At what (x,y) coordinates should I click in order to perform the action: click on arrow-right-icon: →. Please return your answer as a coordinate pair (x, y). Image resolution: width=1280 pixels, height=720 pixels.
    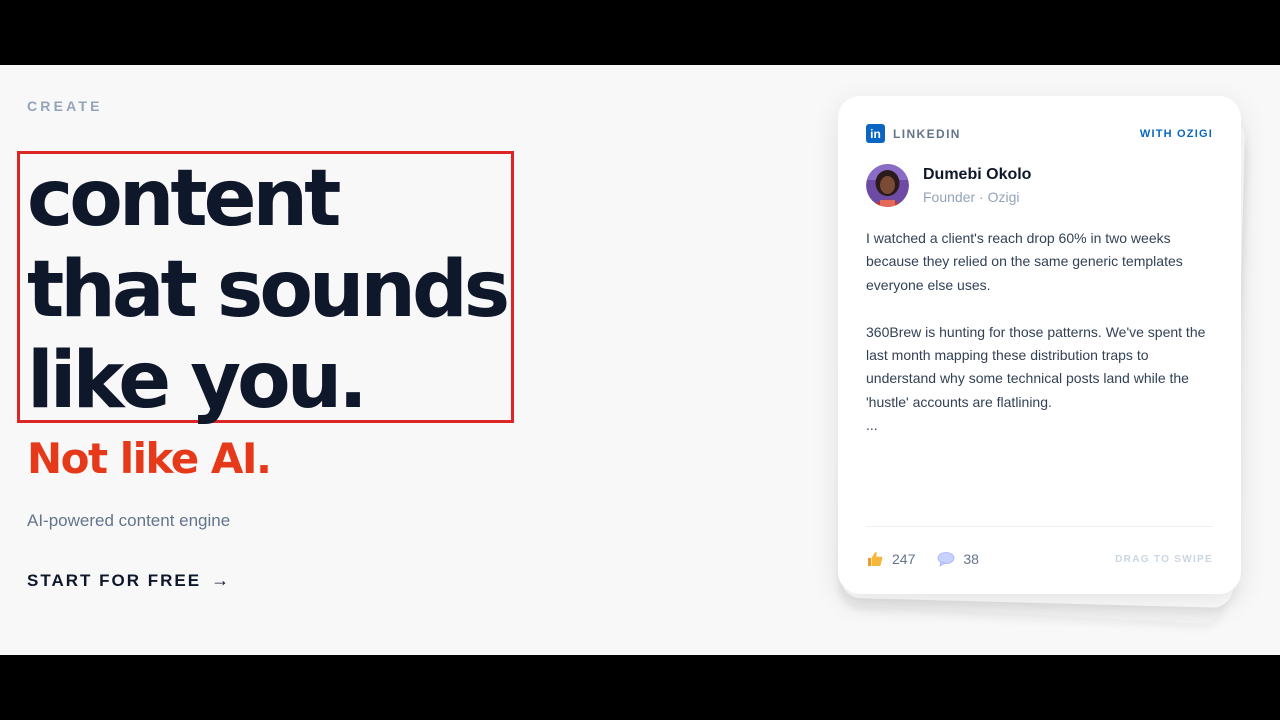
    Looking at the image, I should click on (220, 580).